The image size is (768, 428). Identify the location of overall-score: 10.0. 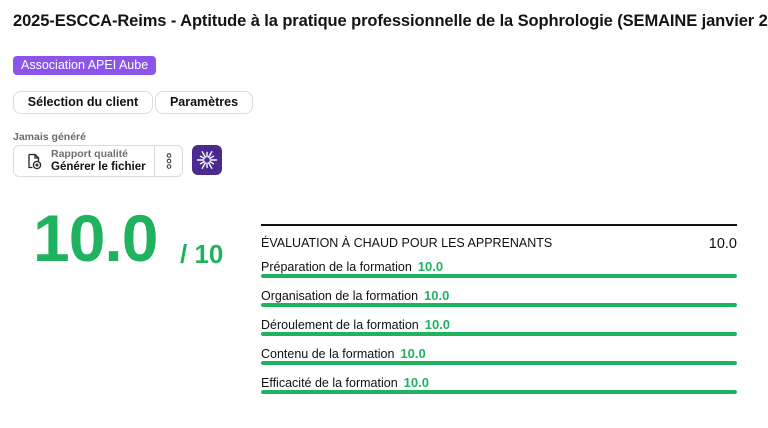
(95, 238).